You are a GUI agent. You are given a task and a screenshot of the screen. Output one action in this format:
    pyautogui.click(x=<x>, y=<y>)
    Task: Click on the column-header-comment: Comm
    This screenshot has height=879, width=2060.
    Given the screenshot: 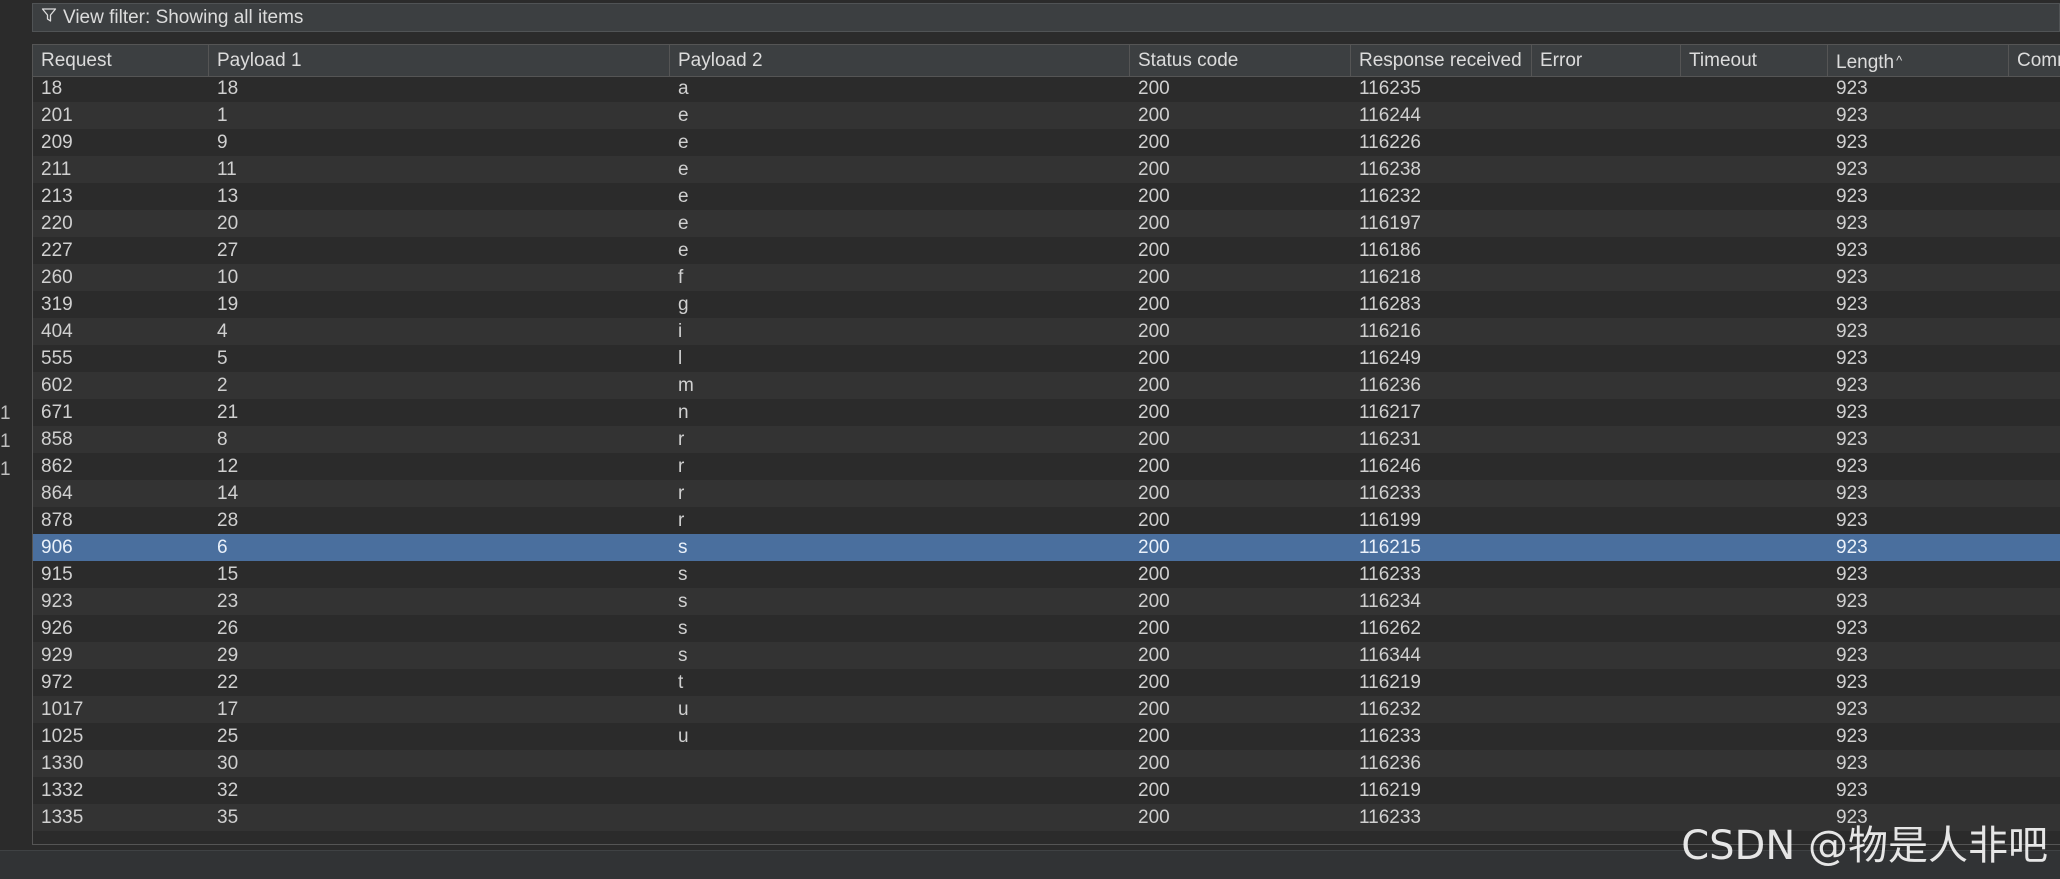 What is the action you would take?
    pyautogui.click(x=2034, y=60)
    